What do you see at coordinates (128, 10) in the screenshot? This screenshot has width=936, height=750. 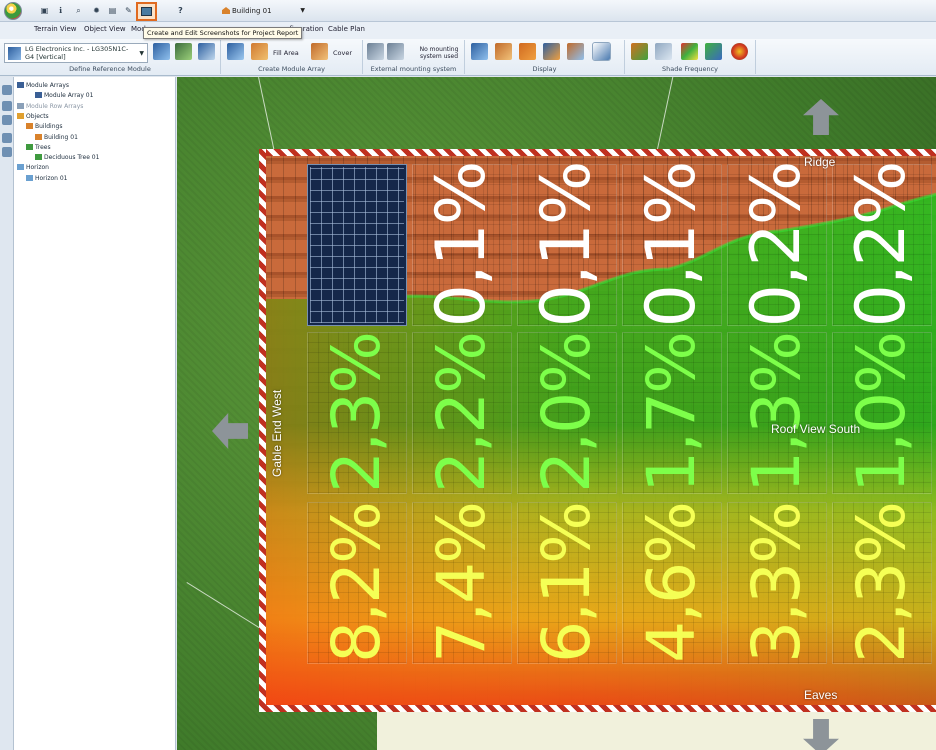 I see `edit-icon: ✎` at bounding box center [128, 10].